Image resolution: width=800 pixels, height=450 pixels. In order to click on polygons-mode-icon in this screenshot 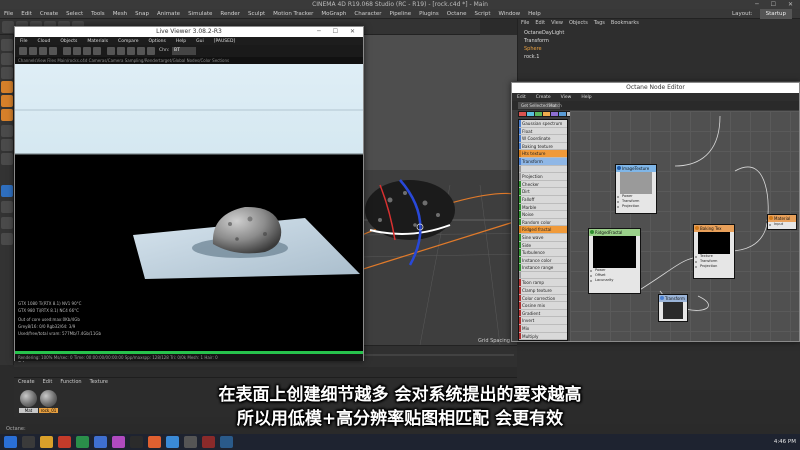, I will do `click(7, 115)`.